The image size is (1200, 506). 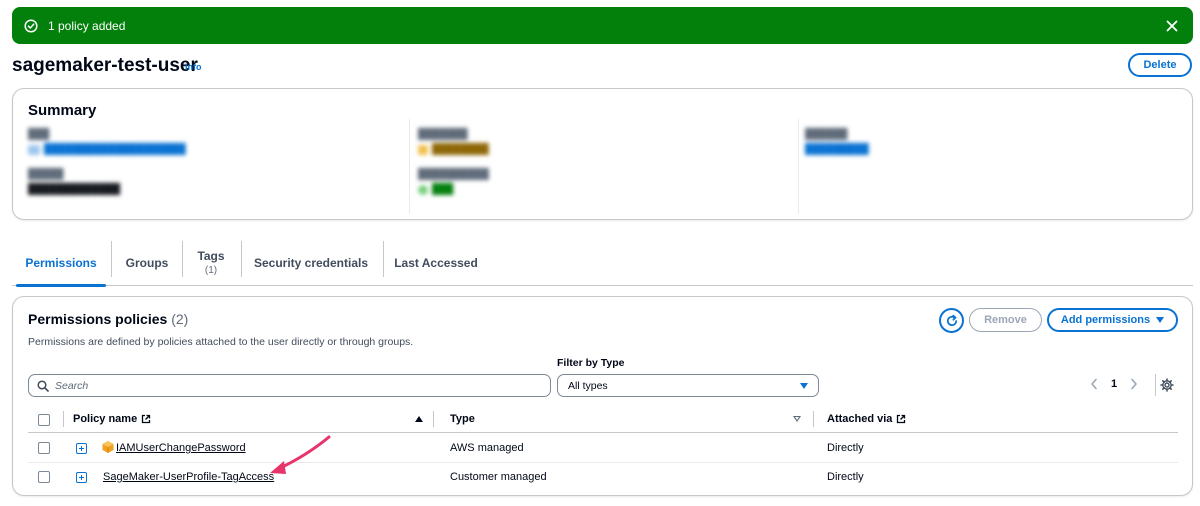 I want to click on tab-label: Tags, so click(x=211, y=256).